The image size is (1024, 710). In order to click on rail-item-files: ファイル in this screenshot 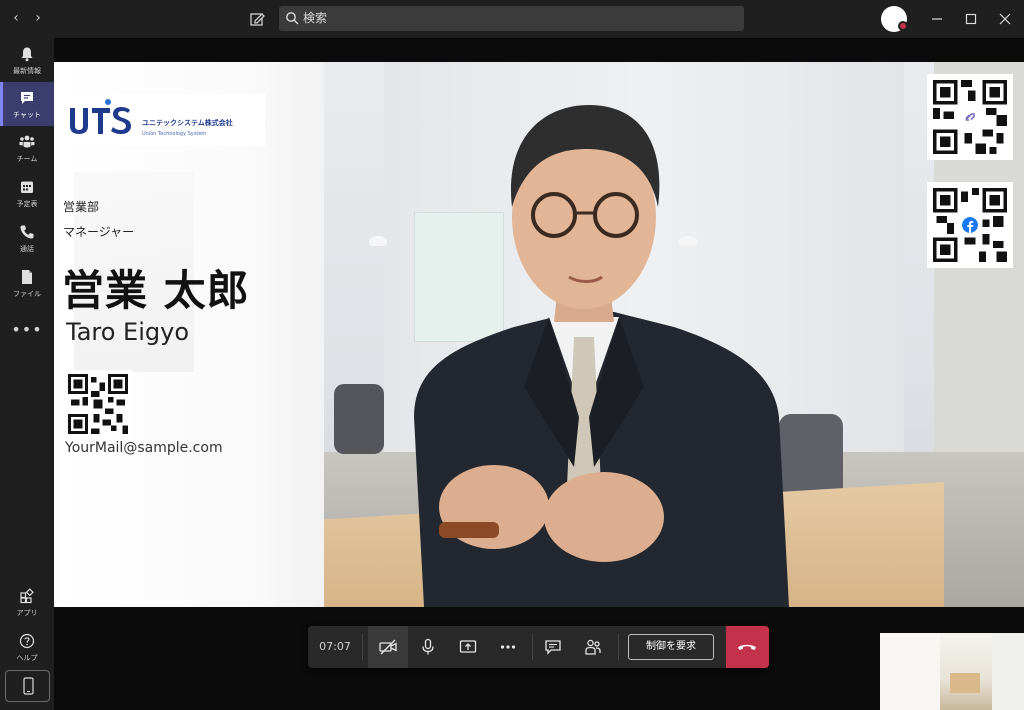, I will do `click(27, 283)`.